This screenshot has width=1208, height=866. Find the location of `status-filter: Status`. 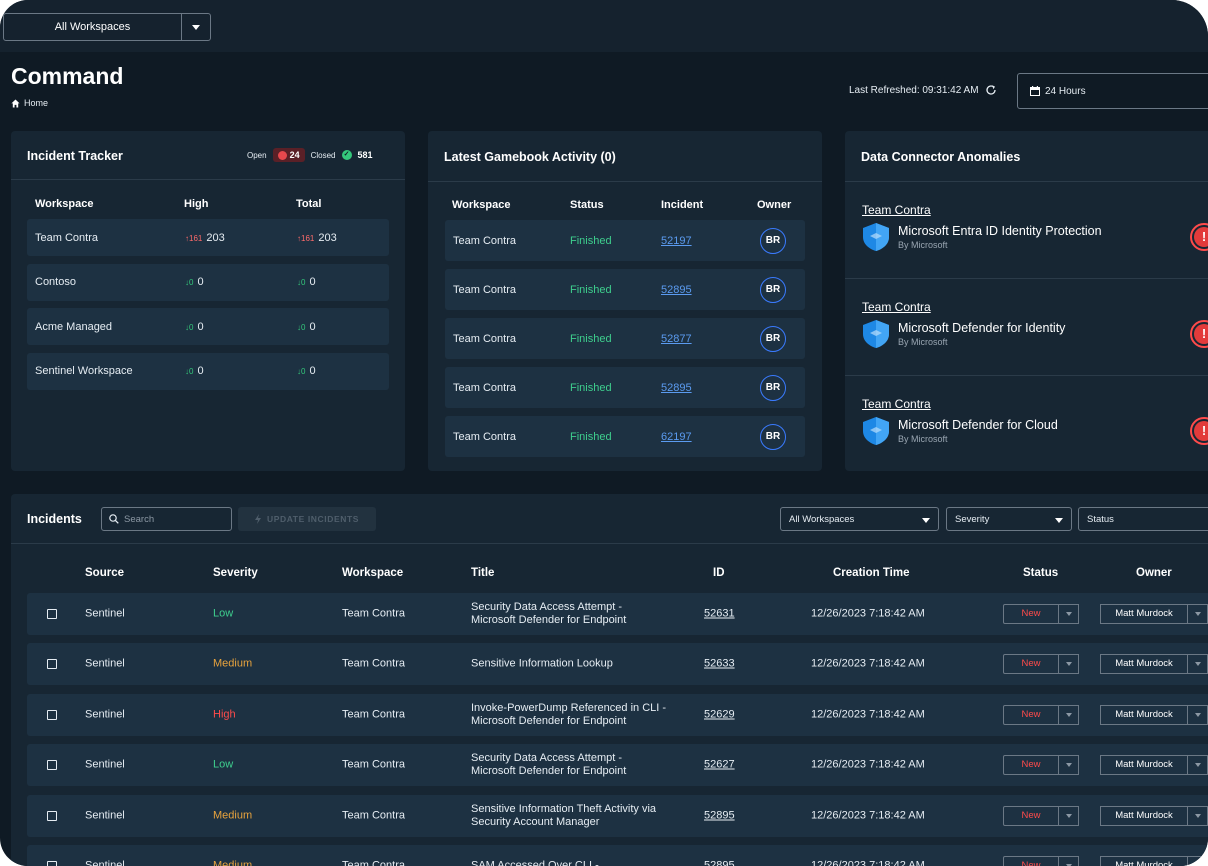

status-filter: Status is located at coordinates (1143, 519).